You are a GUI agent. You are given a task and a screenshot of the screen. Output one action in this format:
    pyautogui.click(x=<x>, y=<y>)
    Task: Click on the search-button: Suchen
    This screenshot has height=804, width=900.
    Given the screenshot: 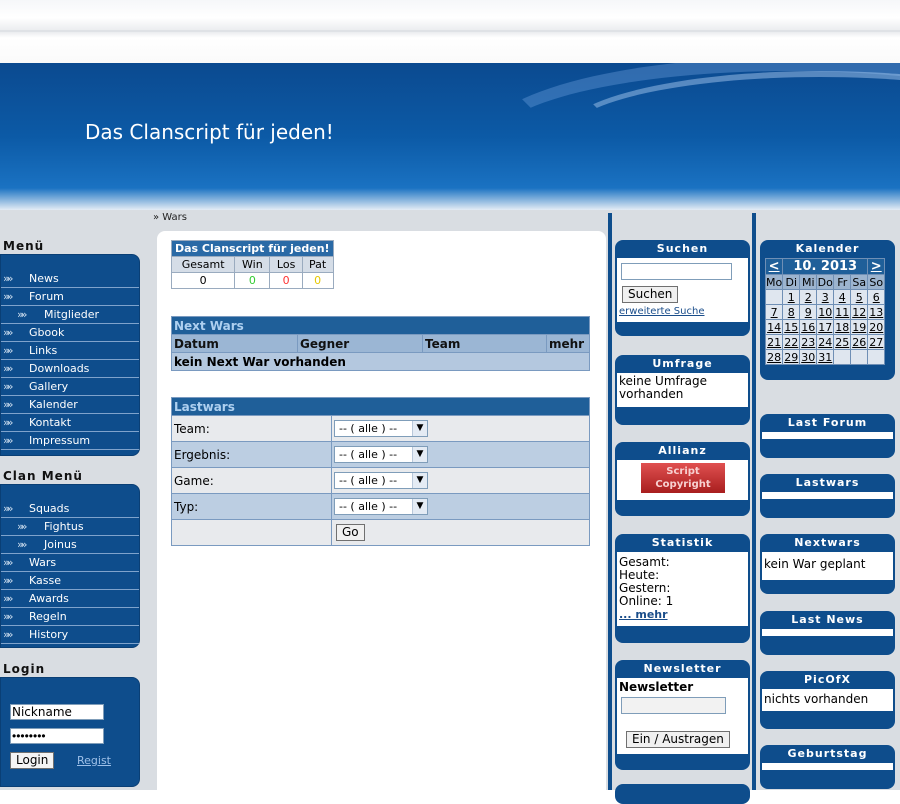 What is the action you would take?
    pyautogui.click(x=650, y=294)
    